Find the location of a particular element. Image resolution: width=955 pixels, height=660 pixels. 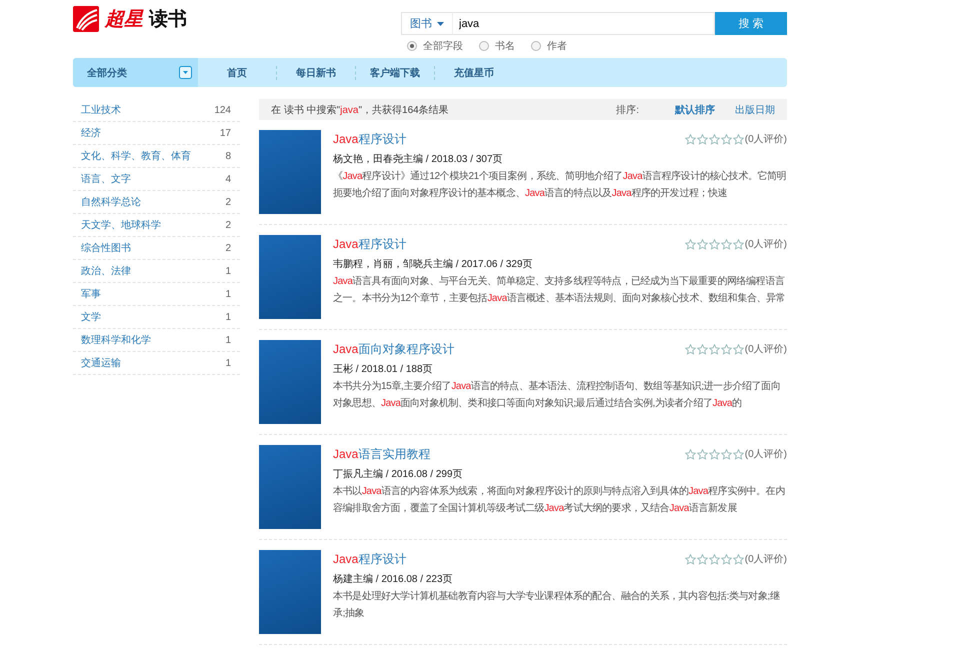

category-link: 文学 is located at coordinates (91, 317).